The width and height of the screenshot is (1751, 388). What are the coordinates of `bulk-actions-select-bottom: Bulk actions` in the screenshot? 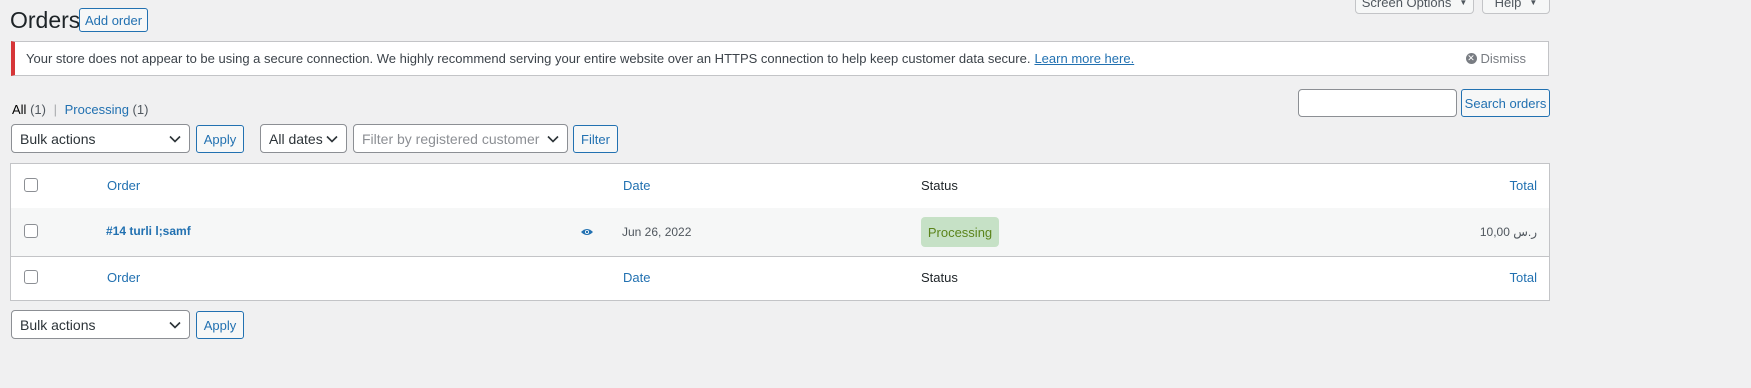 It's located at (100, 324).